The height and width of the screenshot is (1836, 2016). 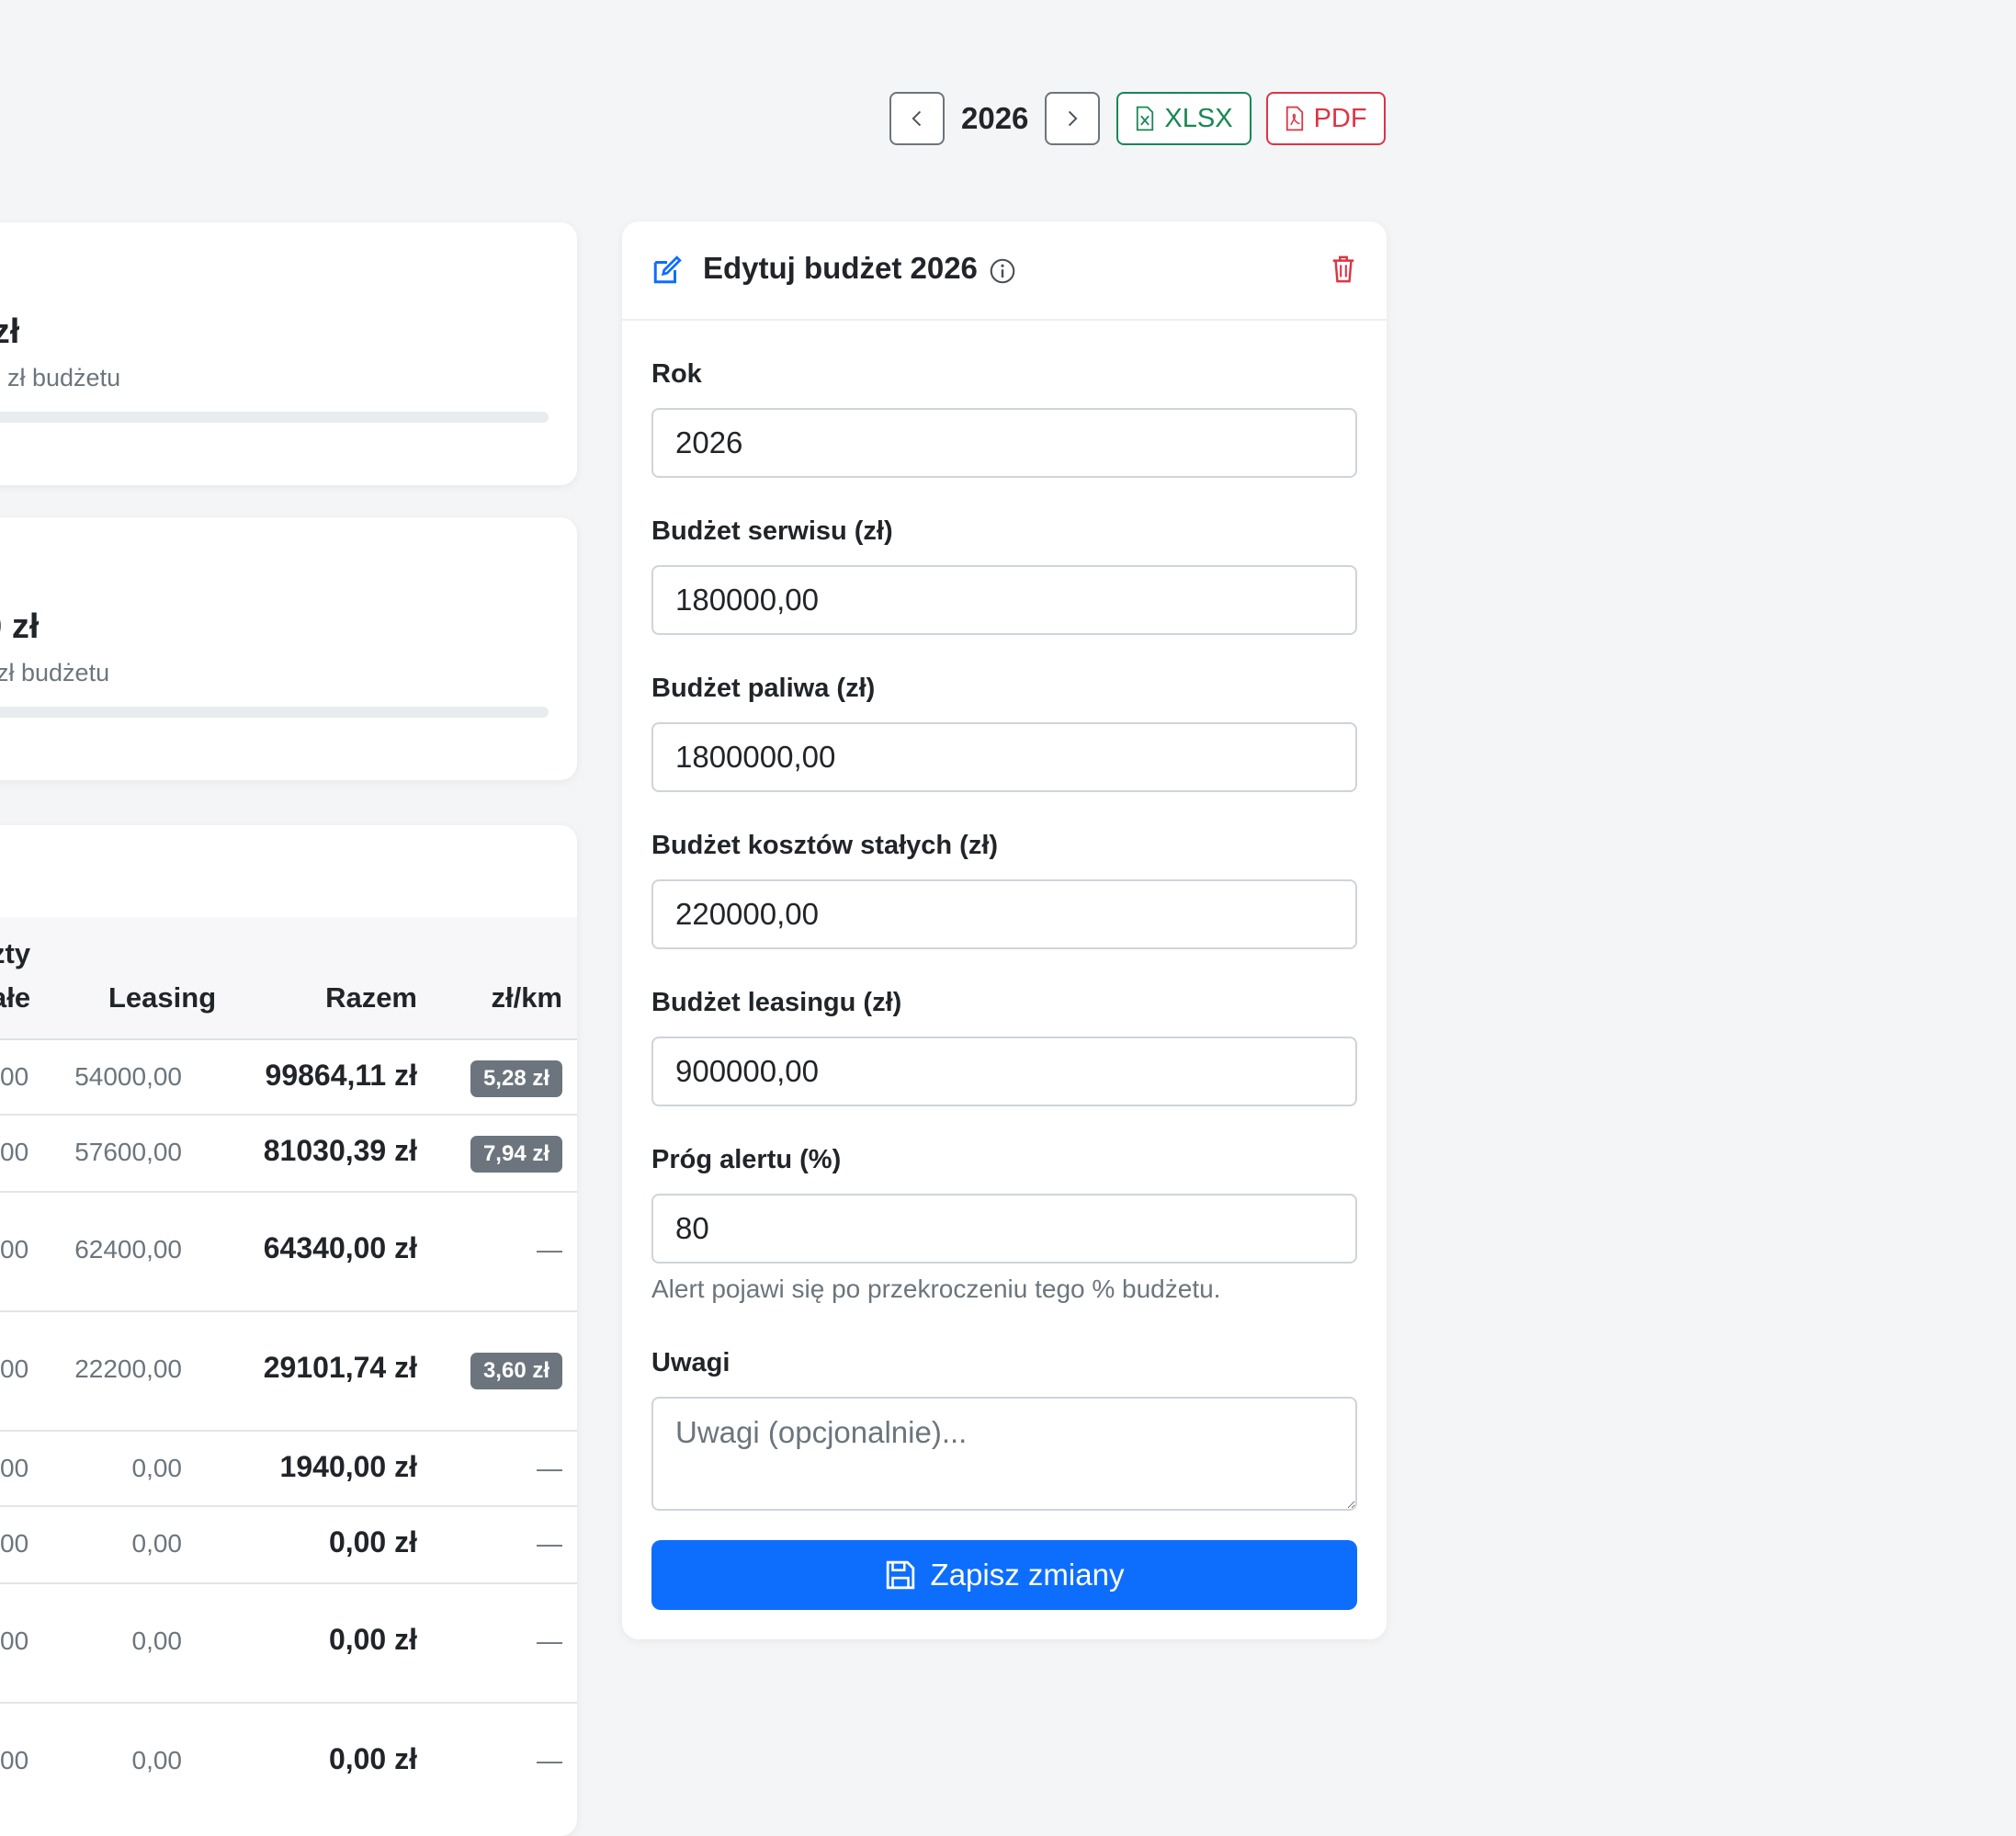 What do you see at coordinates (1004, 1454) in the screenshot?
I see `notes-textarea` at bounding box center [1004, 1454].